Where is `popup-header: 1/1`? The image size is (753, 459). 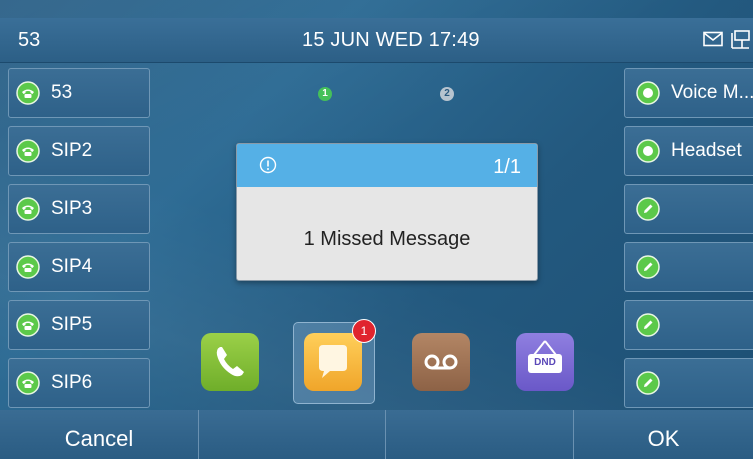
popup-header: 1/1 is located at coordinates (387, 165).